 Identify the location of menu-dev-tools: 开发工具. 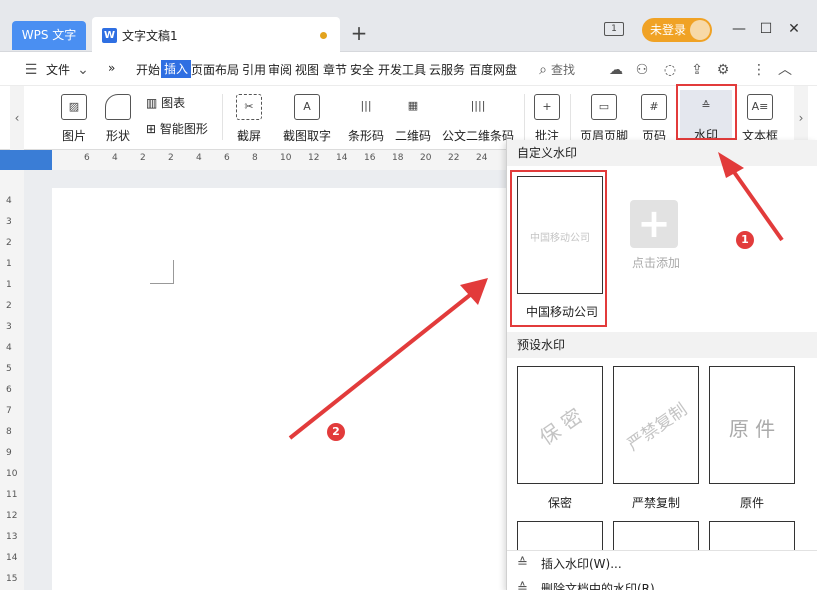
(402, 69).